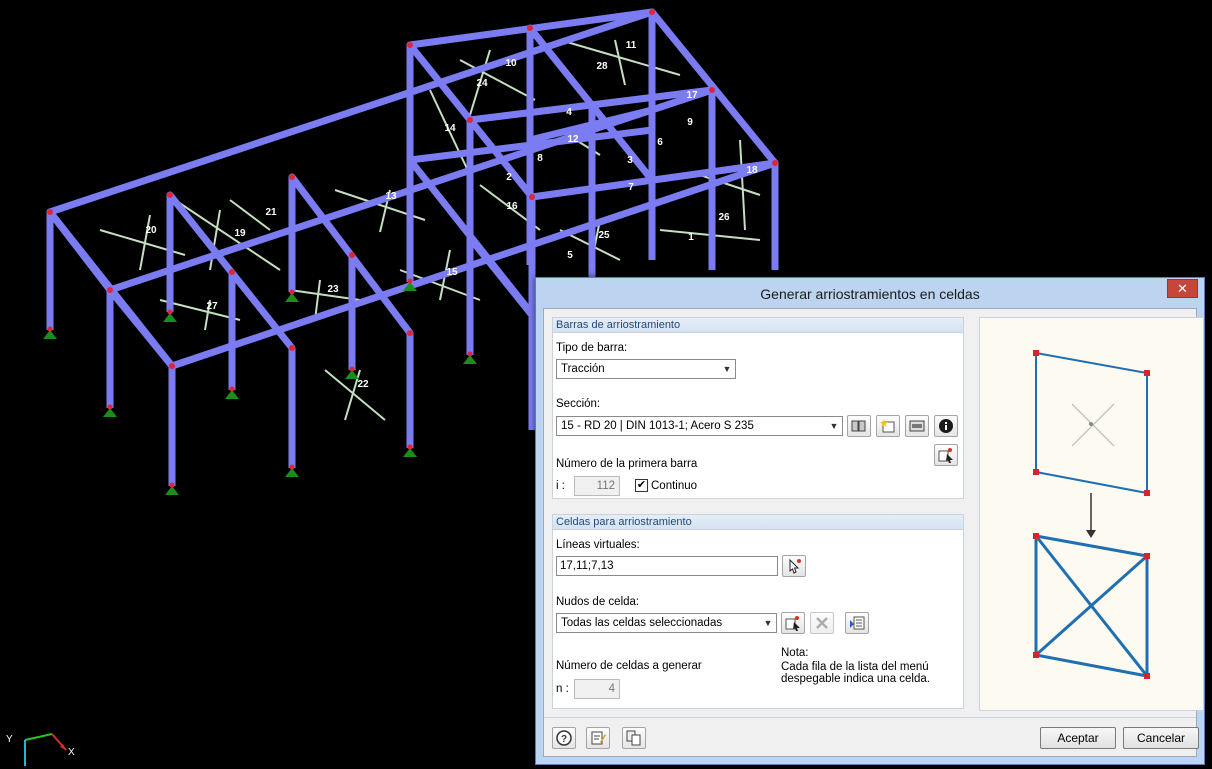  I want to click on new-section-button, so click(888, 426).